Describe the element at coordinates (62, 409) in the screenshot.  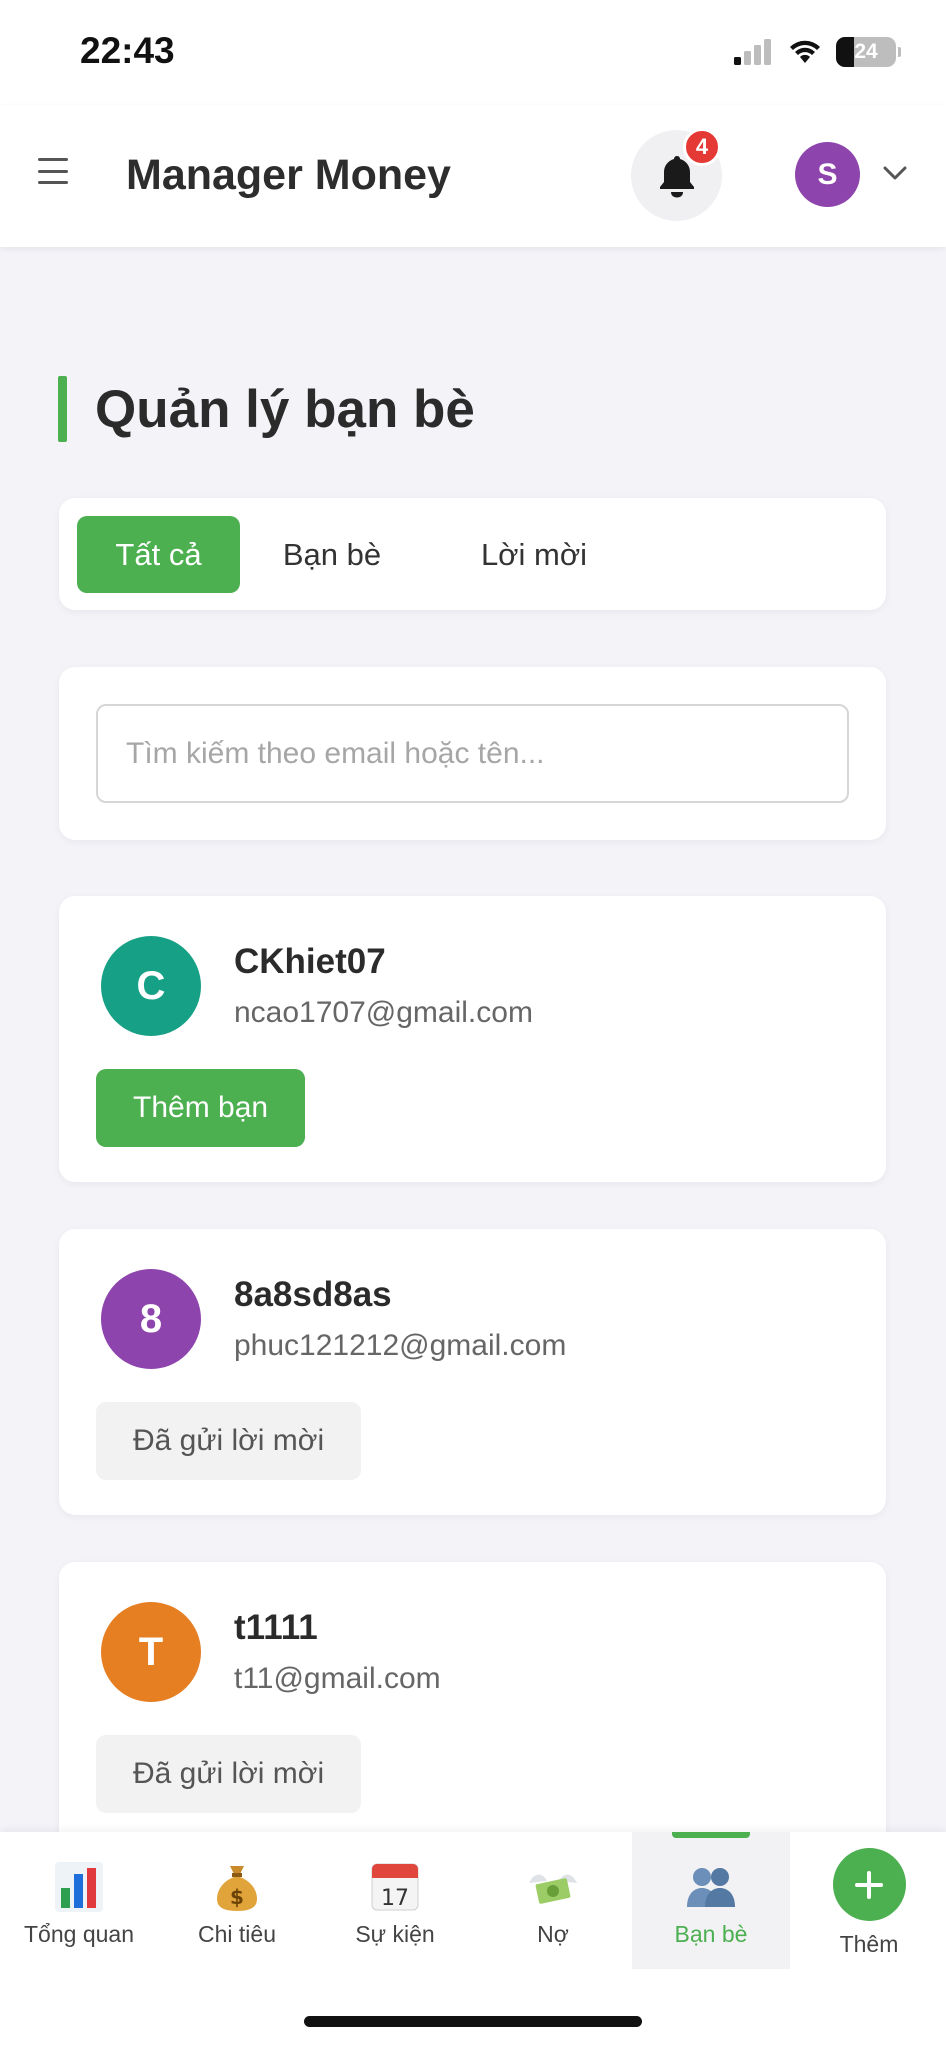
I see `title-accent-bar` at that location.